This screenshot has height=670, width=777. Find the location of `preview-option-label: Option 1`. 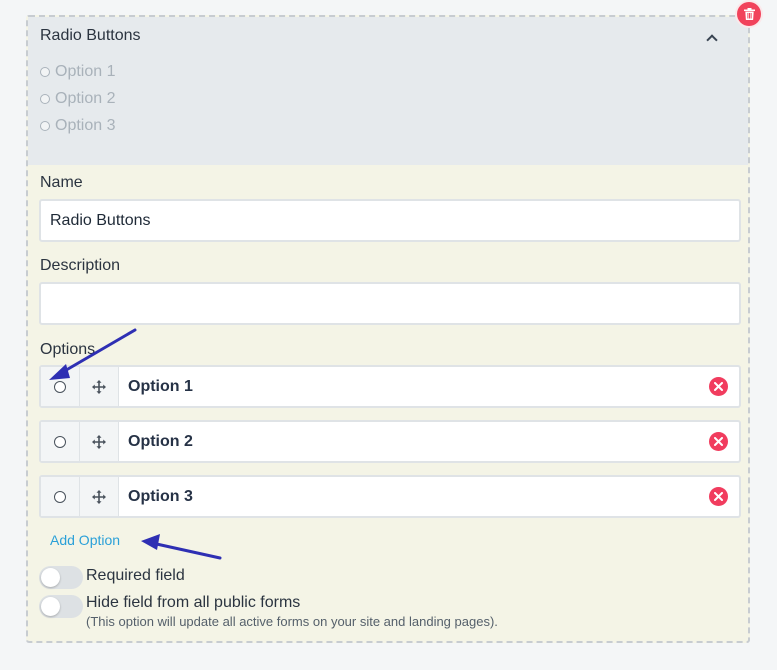

preview-option-label: Option 1 is located at coordinates (85, 71).